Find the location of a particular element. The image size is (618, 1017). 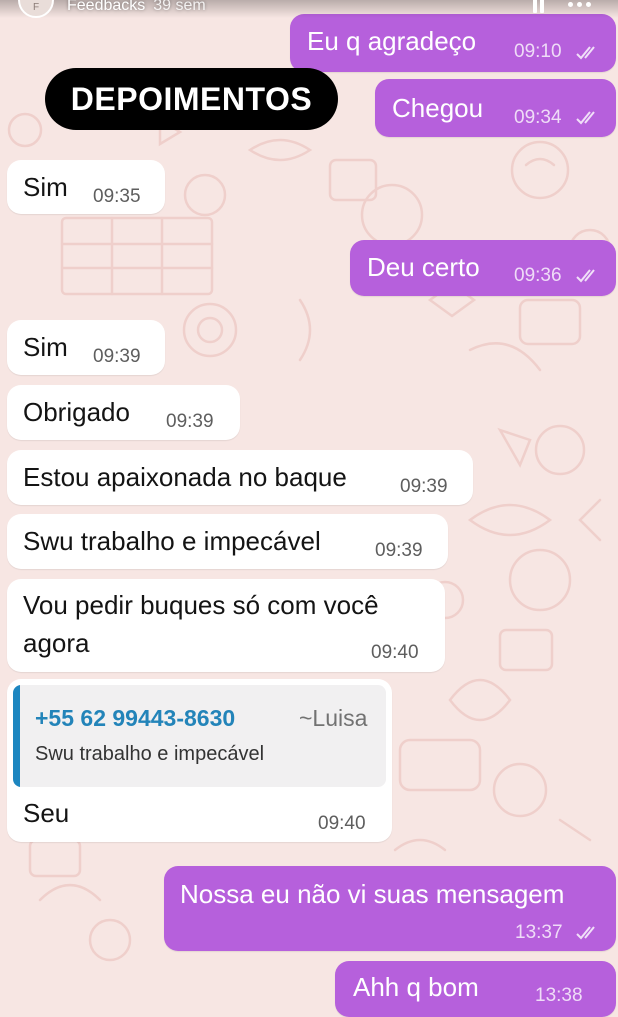

message-bubble-incoming: Swu trabalho e impecável 09:39 is located at coordinates (227, 541).